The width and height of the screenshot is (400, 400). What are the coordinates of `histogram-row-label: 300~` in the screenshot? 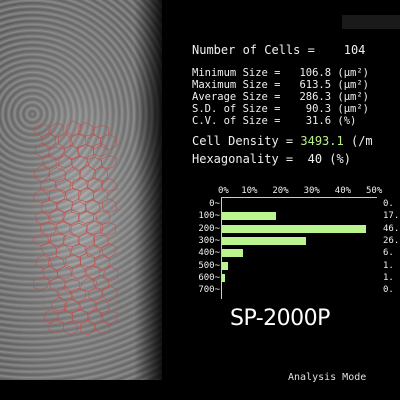 It's located at (209, 240).